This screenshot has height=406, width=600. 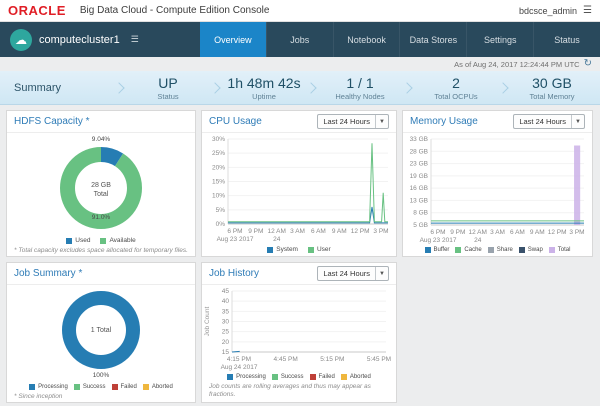 What do you see at coordinates (226, 301) in the screenshot?
I see `svg-text: 40` at bounding box center [226, 301].